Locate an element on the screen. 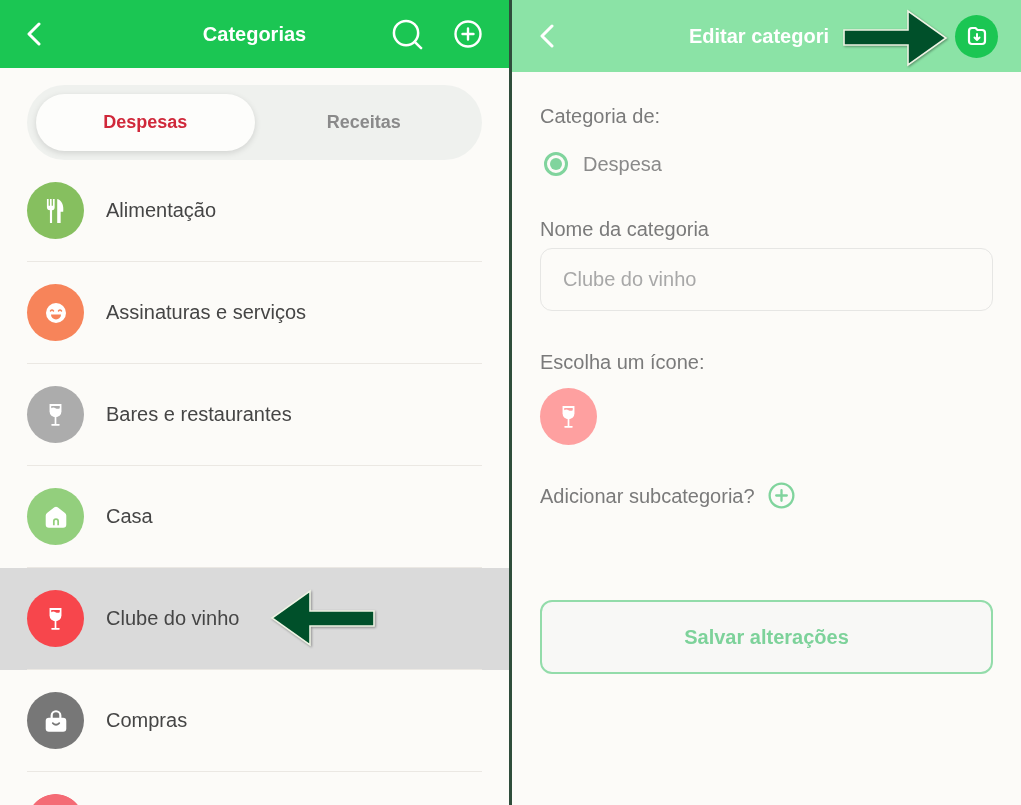  radio-label: Despesa is located at coordinates (622, 164).